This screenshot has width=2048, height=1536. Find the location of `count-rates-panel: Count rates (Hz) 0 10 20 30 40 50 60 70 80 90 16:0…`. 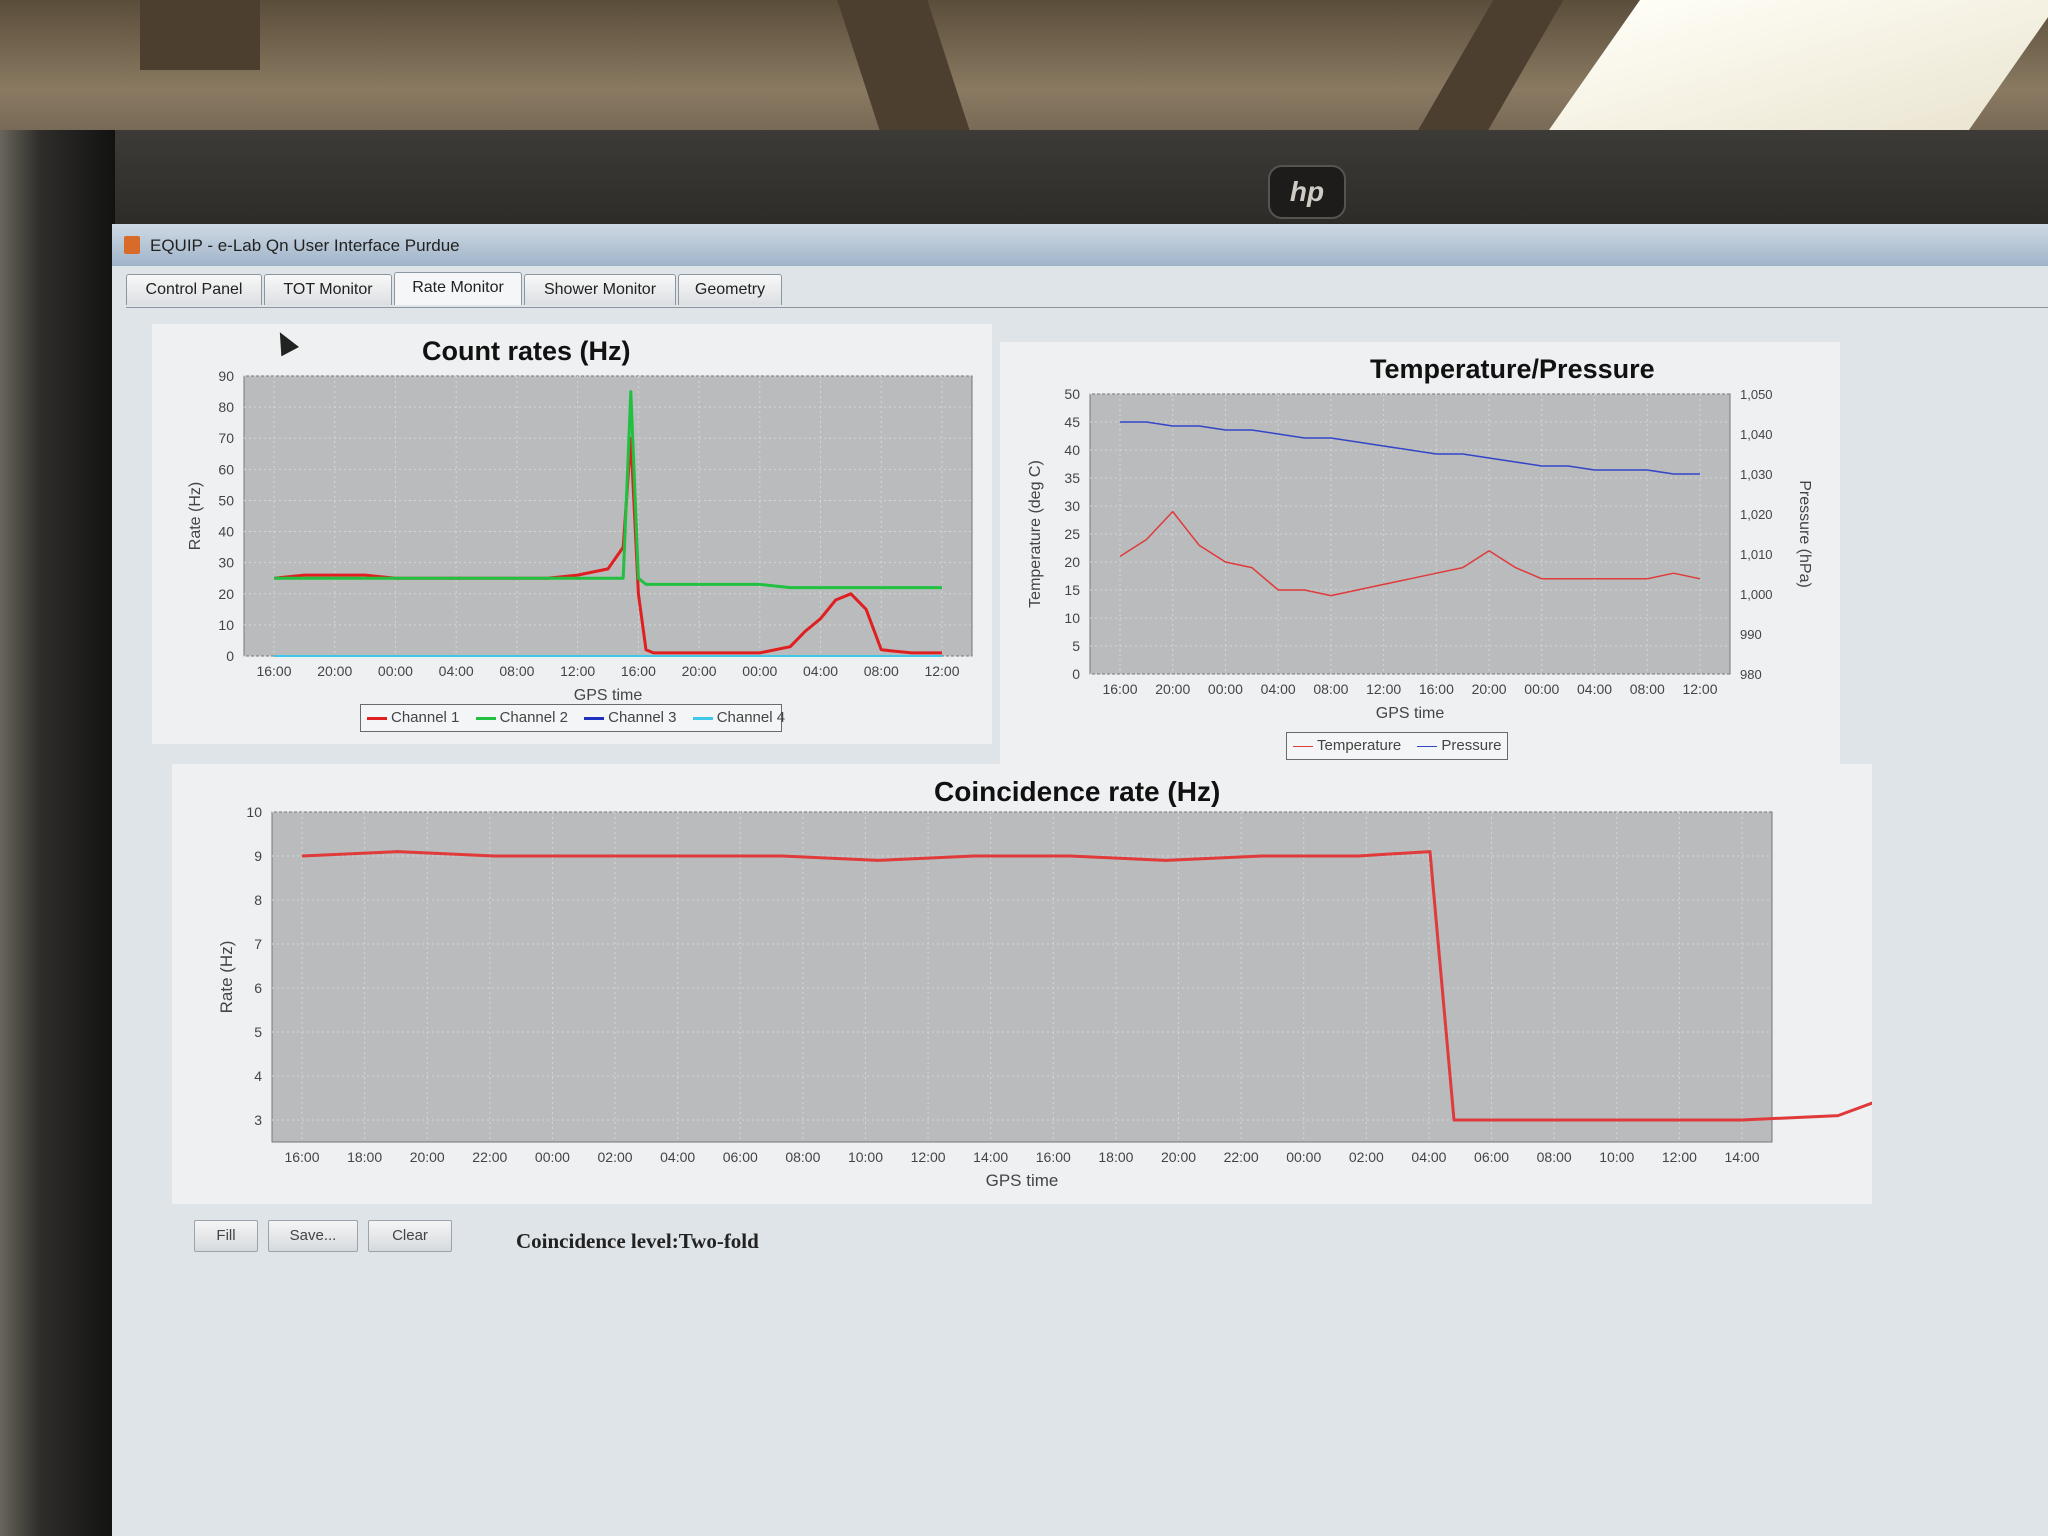

count-rates-panel: Count rates (Hz) 0 10 20 30 40 50 60 70 80 90 16:0… is located at coordinates (572, 534).